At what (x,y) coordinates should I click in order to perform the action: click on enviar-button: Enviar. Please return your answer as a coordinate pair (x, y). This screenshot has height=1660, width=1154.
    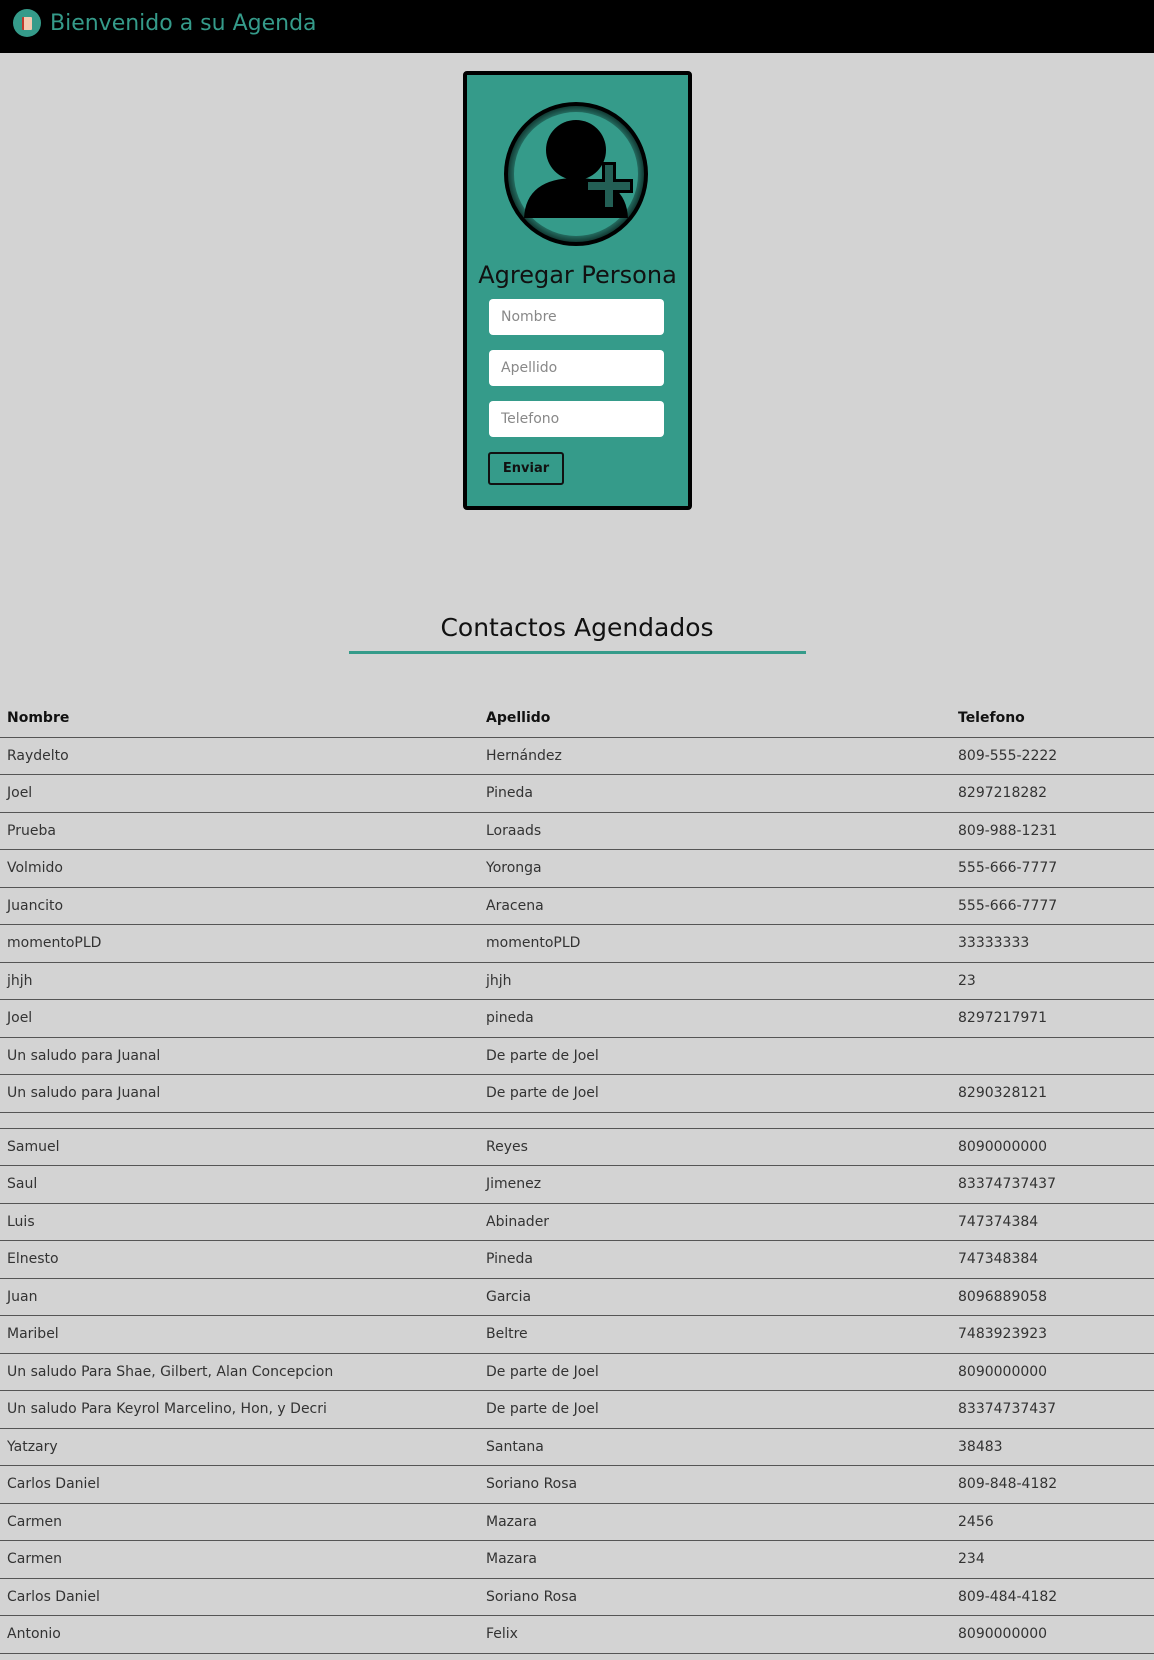
    Looking at the image, I should click on (526, 468).